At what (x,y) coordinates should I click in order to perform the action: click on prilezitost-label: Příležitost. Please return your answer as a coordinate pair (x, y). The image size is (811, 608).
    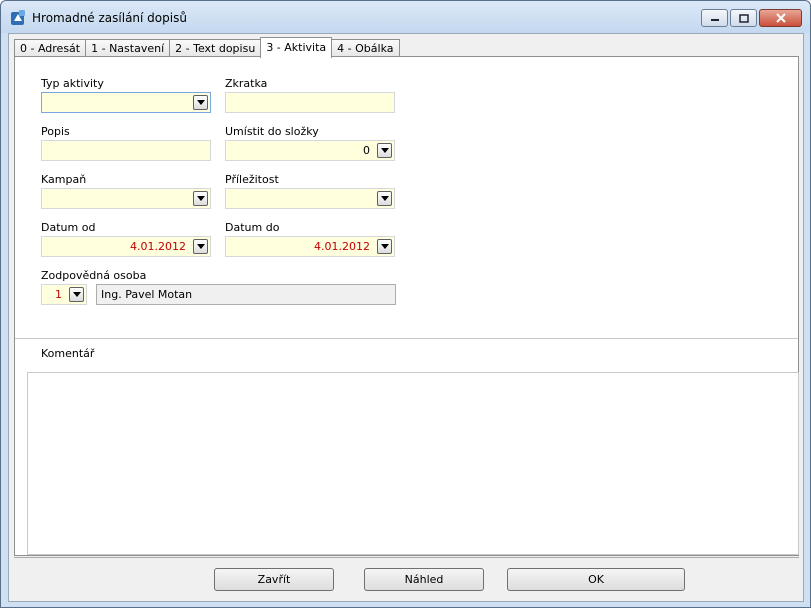
    Looking at the image, I should click on (252, 179).